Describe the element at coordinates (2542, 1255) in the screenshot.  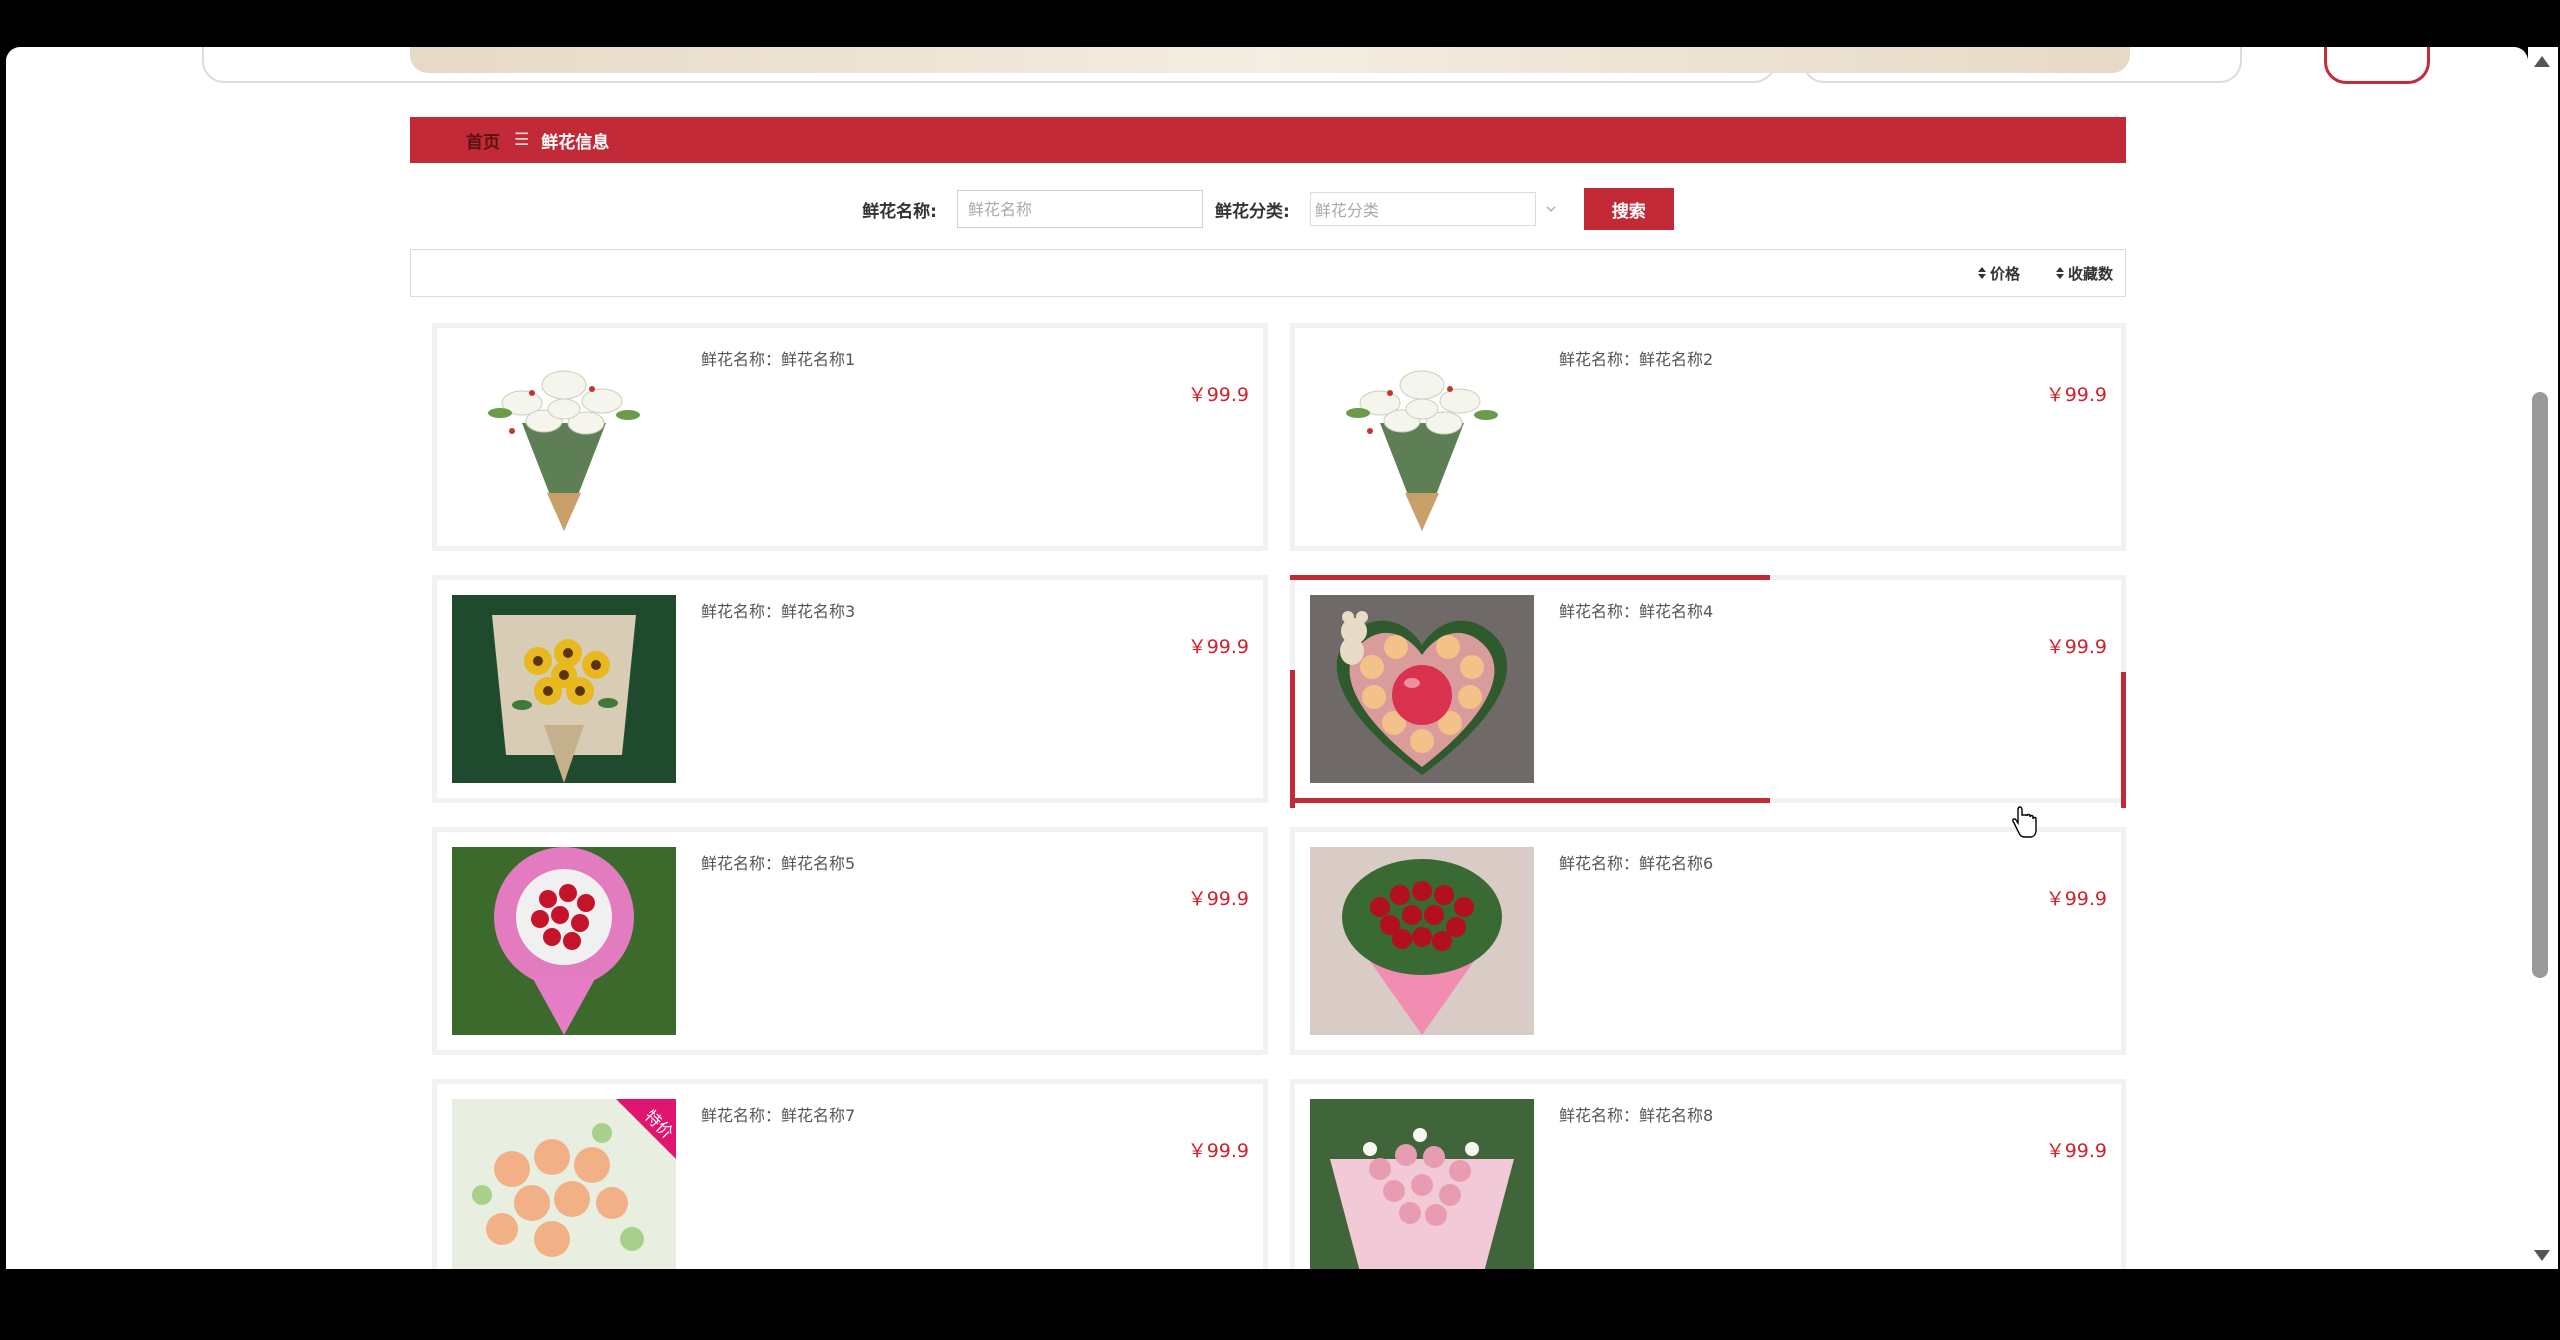
I see `scroll-down-arrow-icon` at that location.